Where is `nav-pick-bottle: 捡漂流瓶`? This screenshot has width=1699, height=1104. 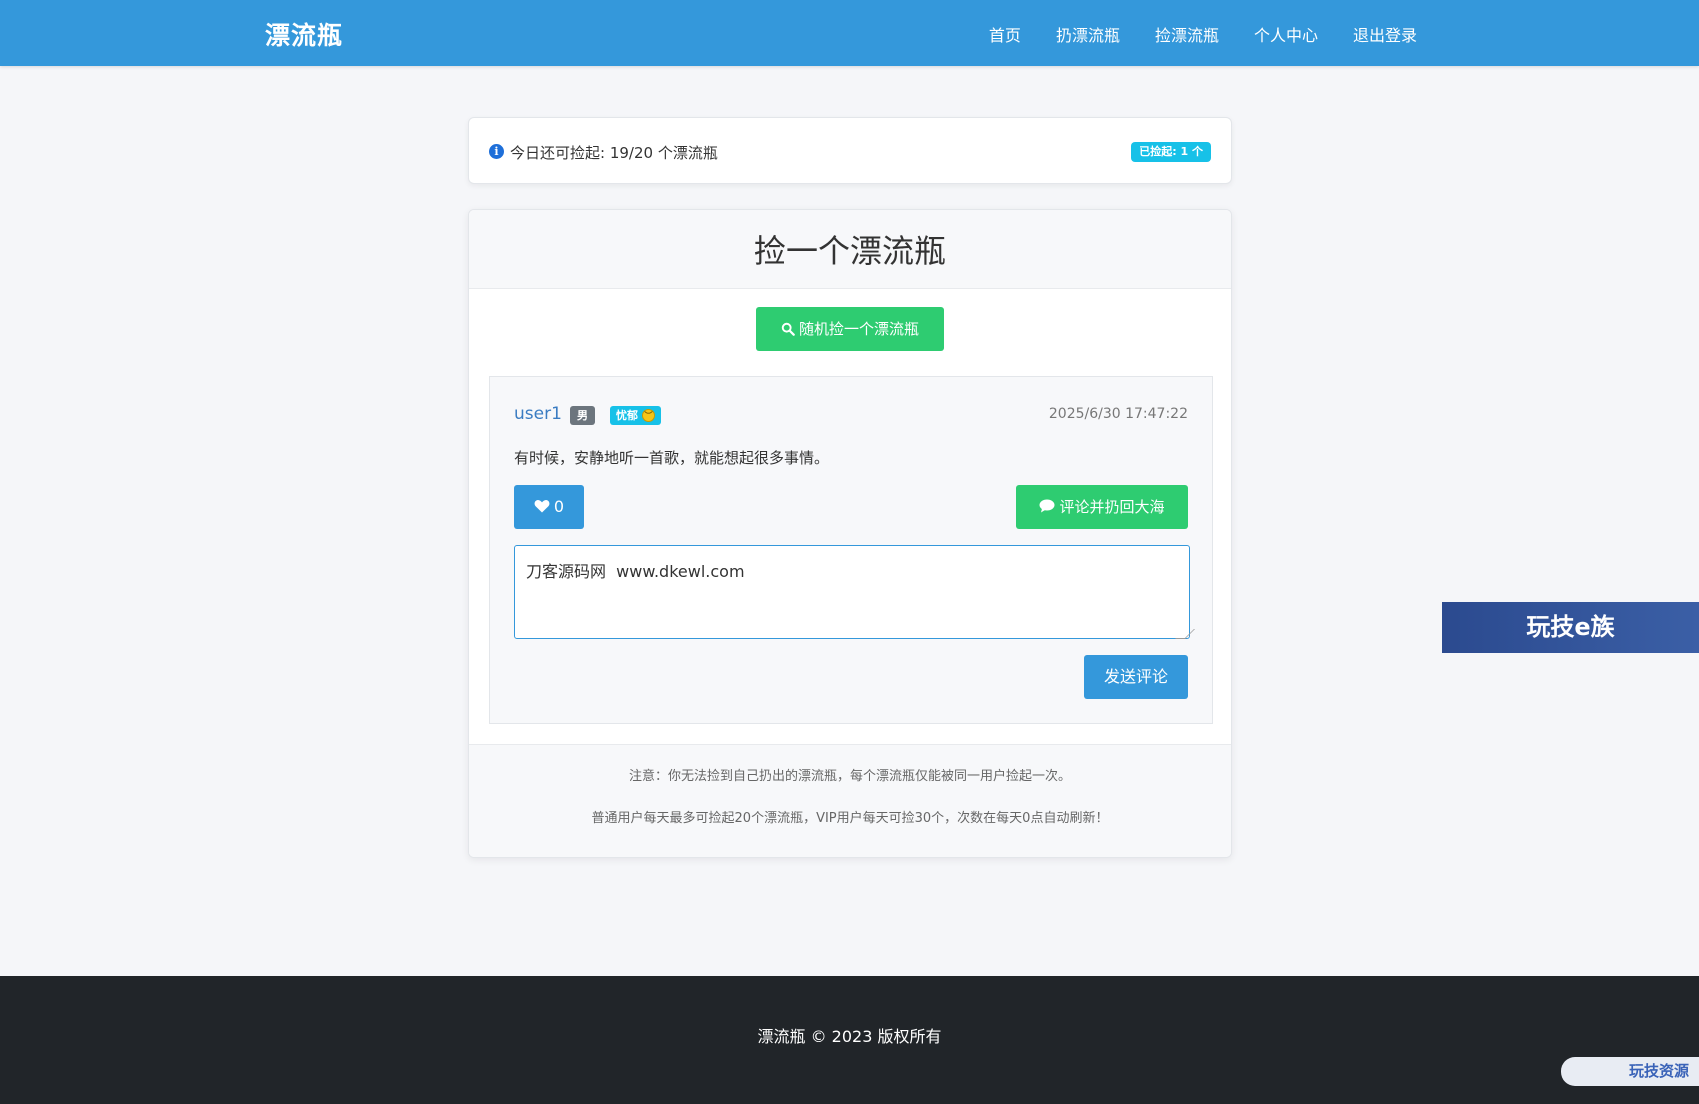 nav-pick-bottle: 捡漂流瓶 is located at coordinates (1187, 34).